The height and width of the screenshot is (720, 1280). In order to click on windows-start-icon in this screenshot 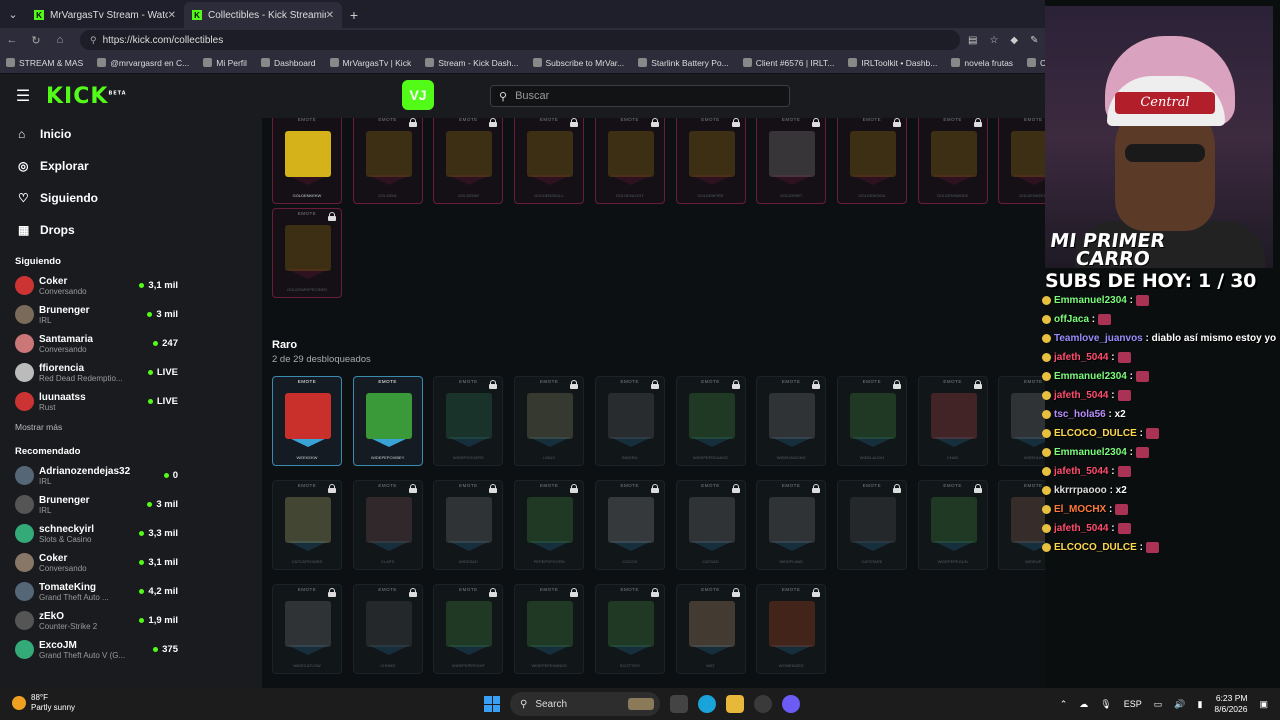, I will do `click(492, 704)`.